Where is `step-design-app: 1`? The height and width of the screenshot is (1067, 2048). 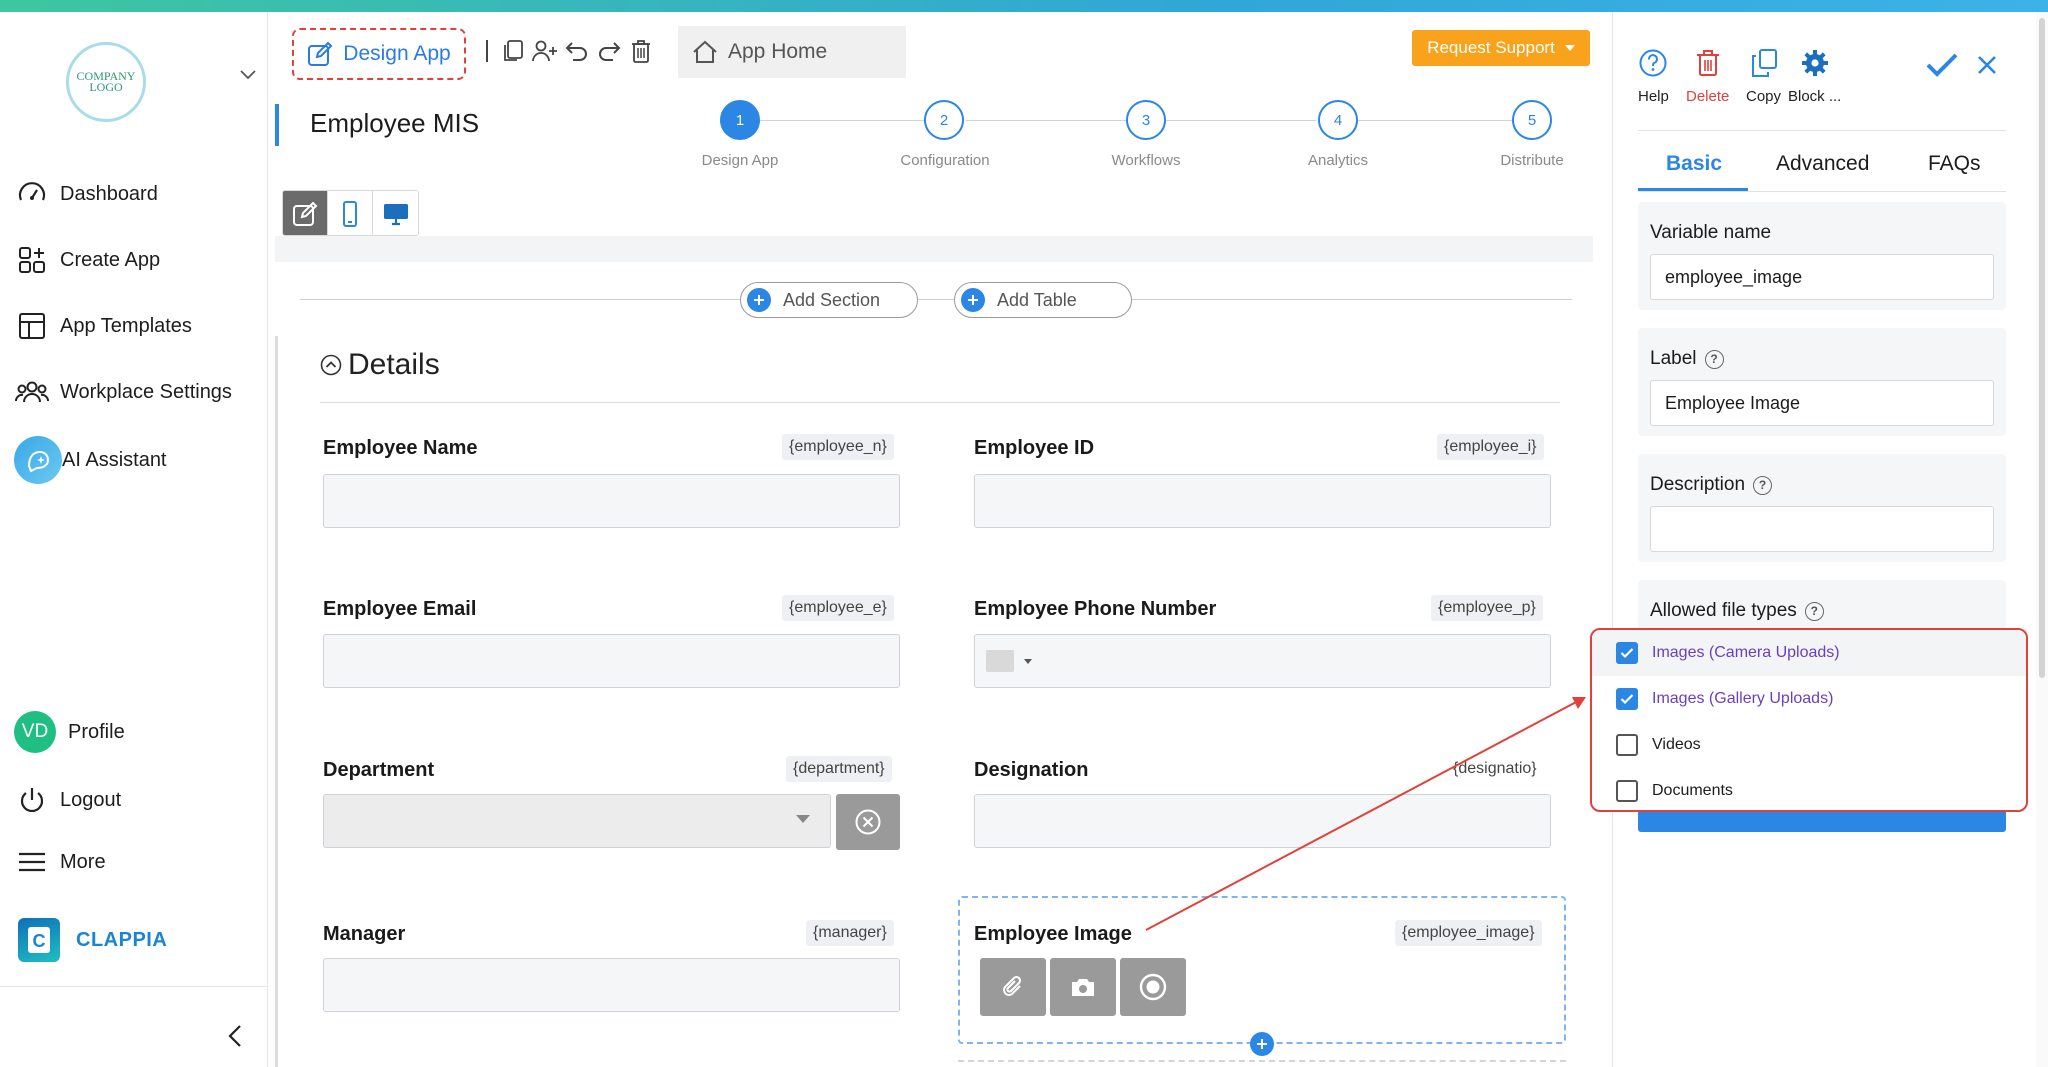
step-design-app: 1 is located at coordinates (740, 120).